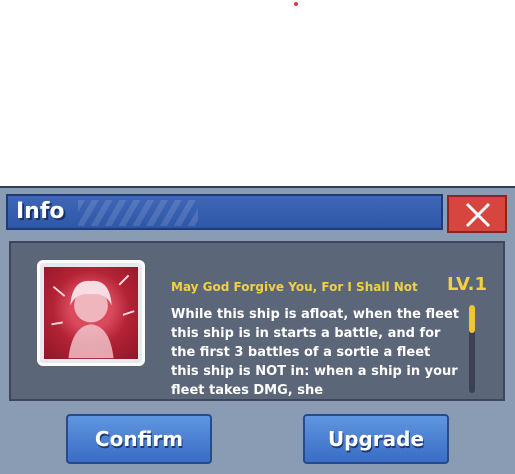  What do you see at coordinates (472, 349) in the screenshot?
I see `description-scrollbar` at bounding box center [472, 349].